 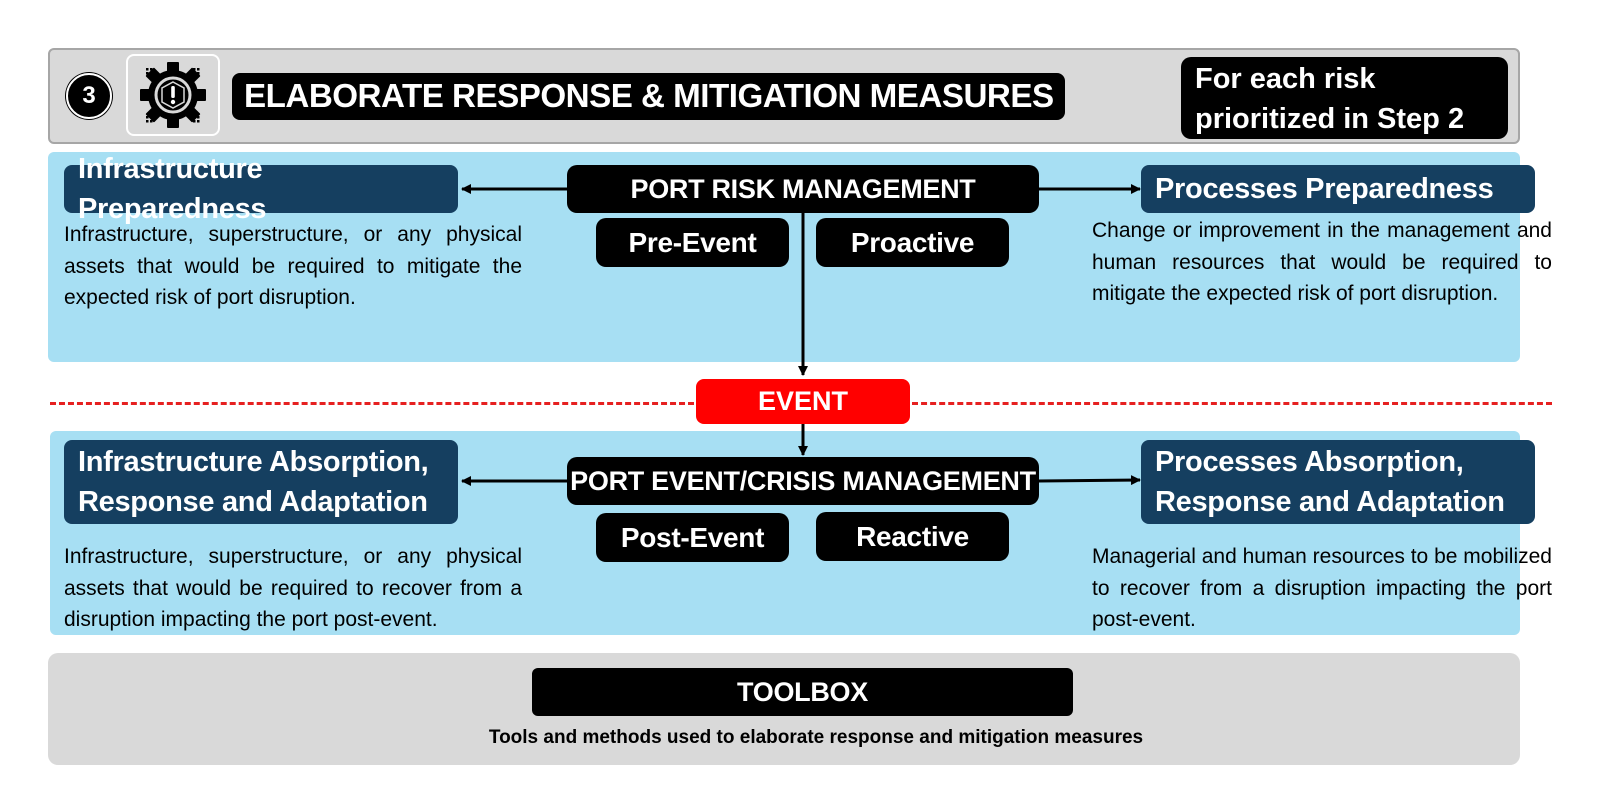 I want to click on arrow-to-processes-absorption, so click(x=1089, y=480).